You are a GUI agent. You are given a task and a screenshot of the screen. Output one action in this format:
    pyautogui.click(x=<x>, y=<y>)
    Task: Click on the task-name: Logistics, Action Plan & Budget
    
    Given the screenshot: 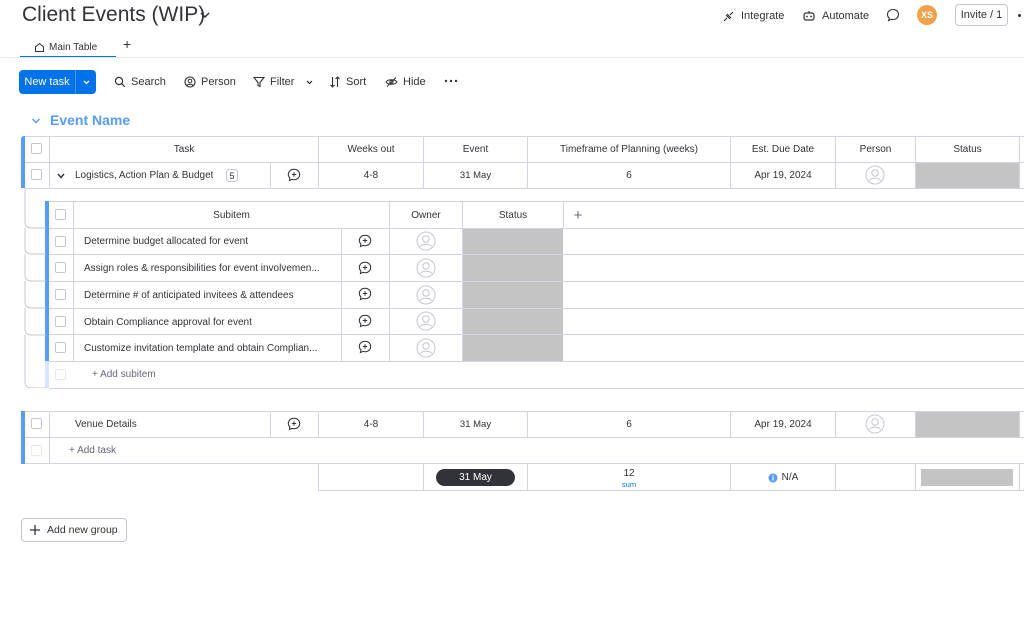 What is the action you would take?
    pyautogui.click(x=144, y=175)
    